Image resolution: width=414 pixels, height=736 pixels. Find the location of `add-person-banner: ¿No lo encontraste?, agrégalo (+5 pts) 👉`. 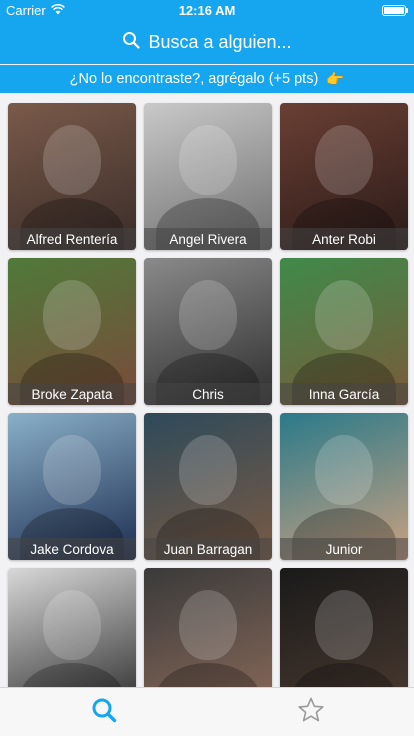

add-person-banner: ¿No lo encontraste?, agrégalo (+5 pts) 👉 is located at coordinates (207, 79).